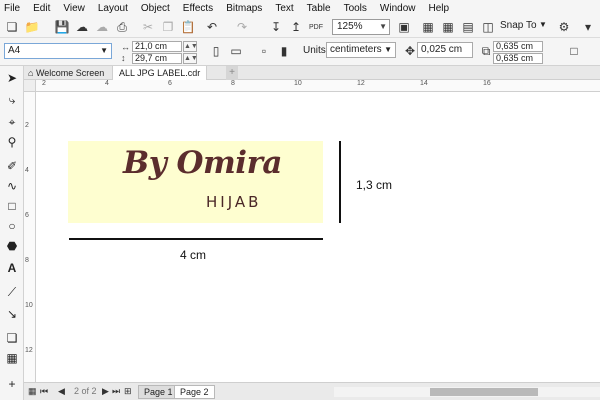  I want to click on parallel-dimension-icon: ⟋, so click(12, 292).